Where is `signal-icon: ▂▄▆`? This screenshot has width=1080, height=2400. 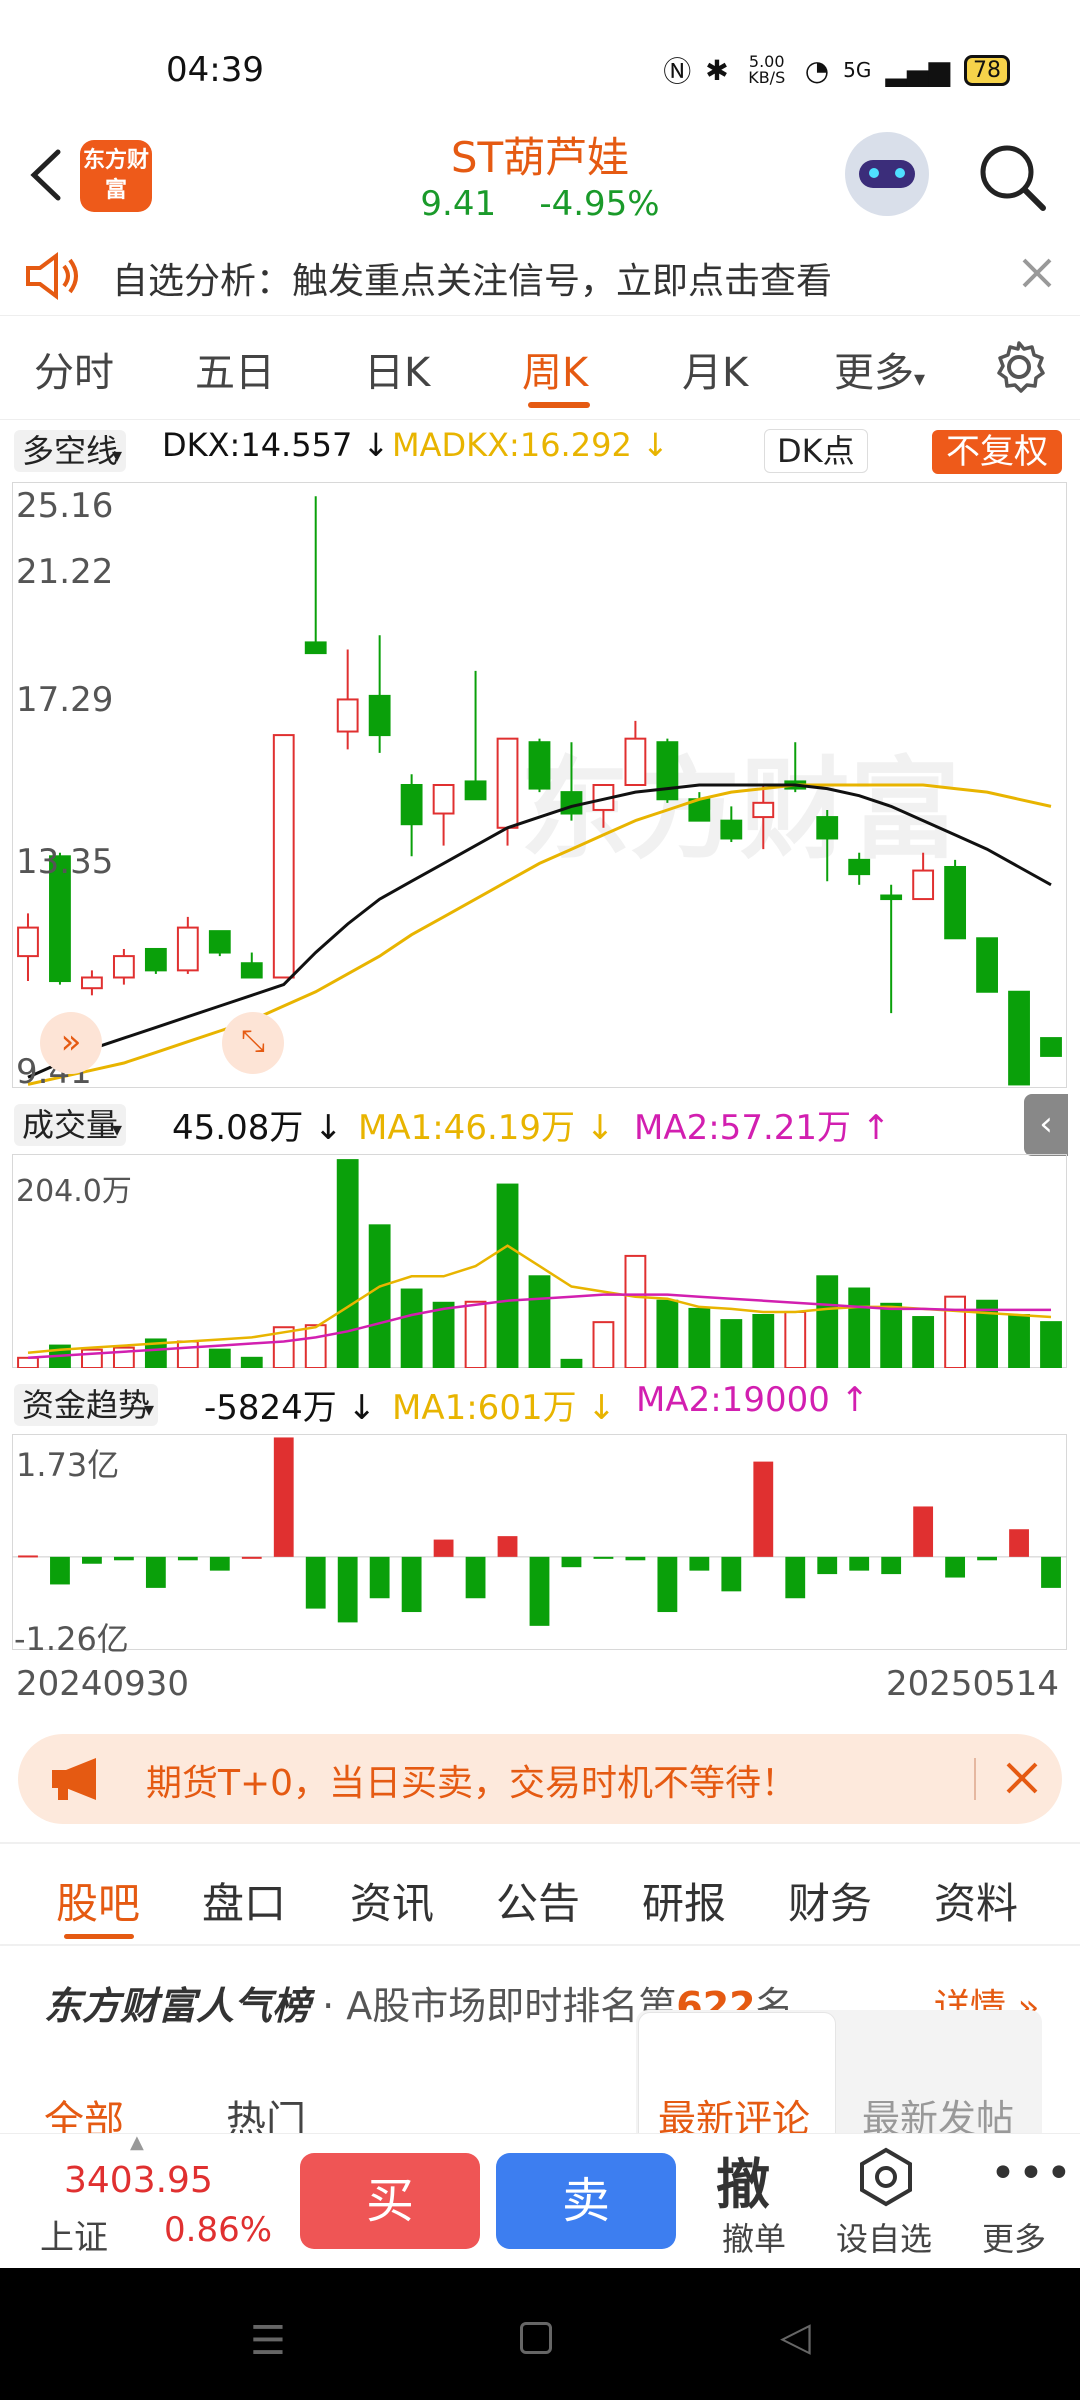 signal-icon: ▂▄▆ is located at coordinates (917, 70).